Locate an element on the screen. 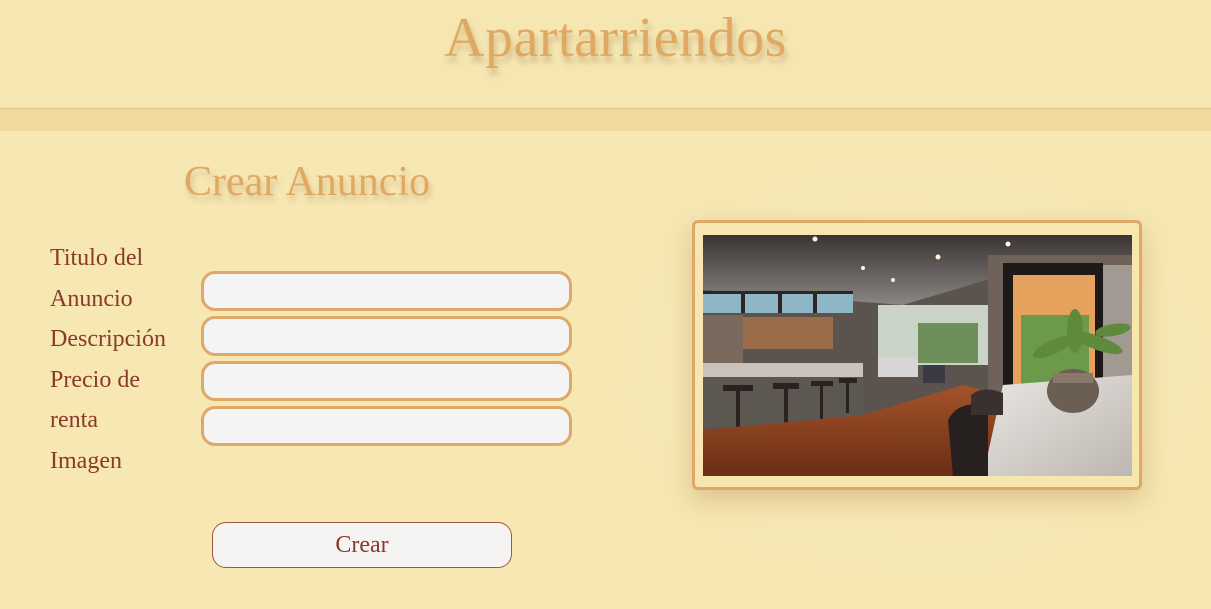  label-descripcion: Descripción is located at coordinates (108, 339).